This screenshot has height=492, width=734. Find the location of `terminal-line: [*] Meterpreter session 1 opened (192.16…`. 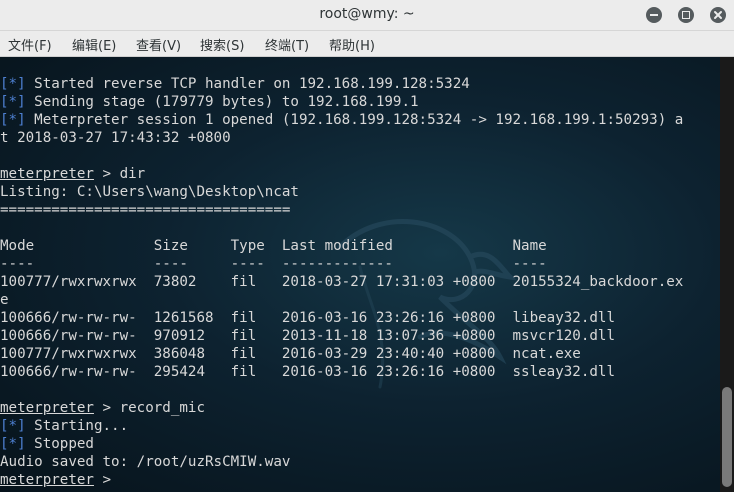

terminal-line: [*] Meterpreter session 1 opened (192.16… is located at coordinates (360, 120).